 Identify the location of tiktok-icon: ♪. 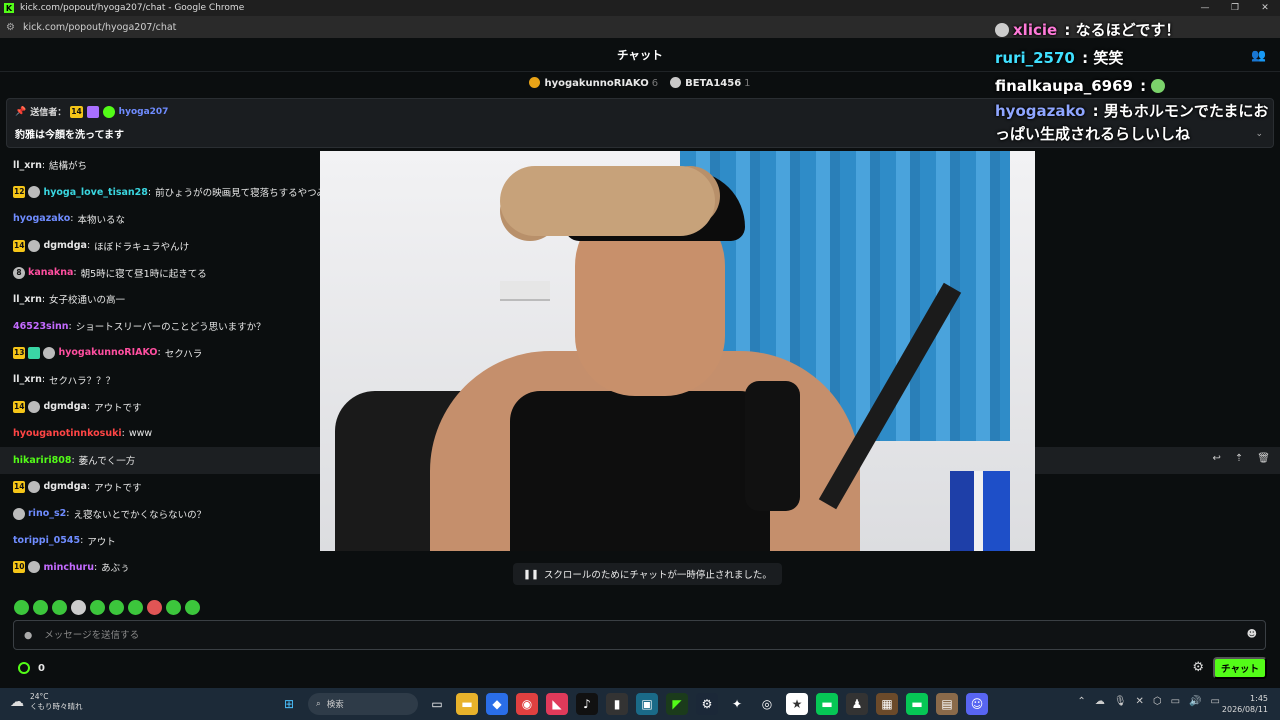
(587, 704).